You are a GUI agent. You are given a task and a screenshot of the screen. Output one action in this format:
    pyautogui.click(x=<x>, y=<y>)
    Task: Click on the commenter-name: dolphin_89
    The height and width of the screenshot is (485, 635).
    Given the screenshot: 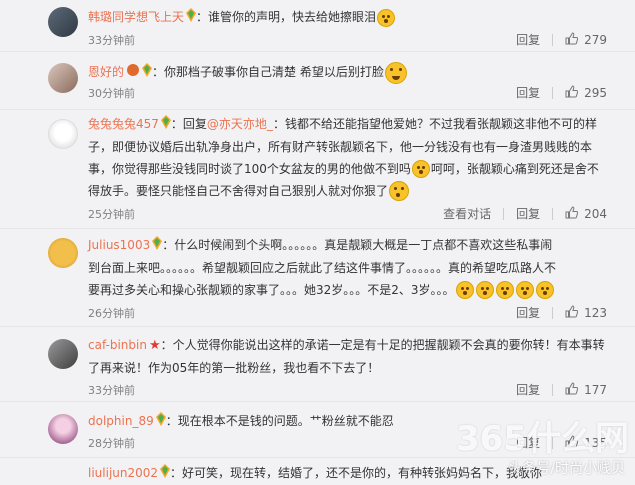 What is the action you would take?
    pyautogui.click(x=121, y=421)
    